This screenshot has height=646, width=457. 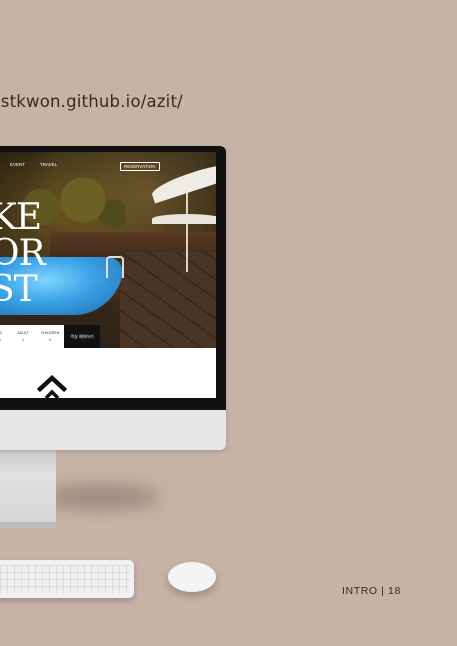 What do you see at coordinates (168, 300) in the screenshot?
I see `stone-deck` at bounding box center [168, 300].